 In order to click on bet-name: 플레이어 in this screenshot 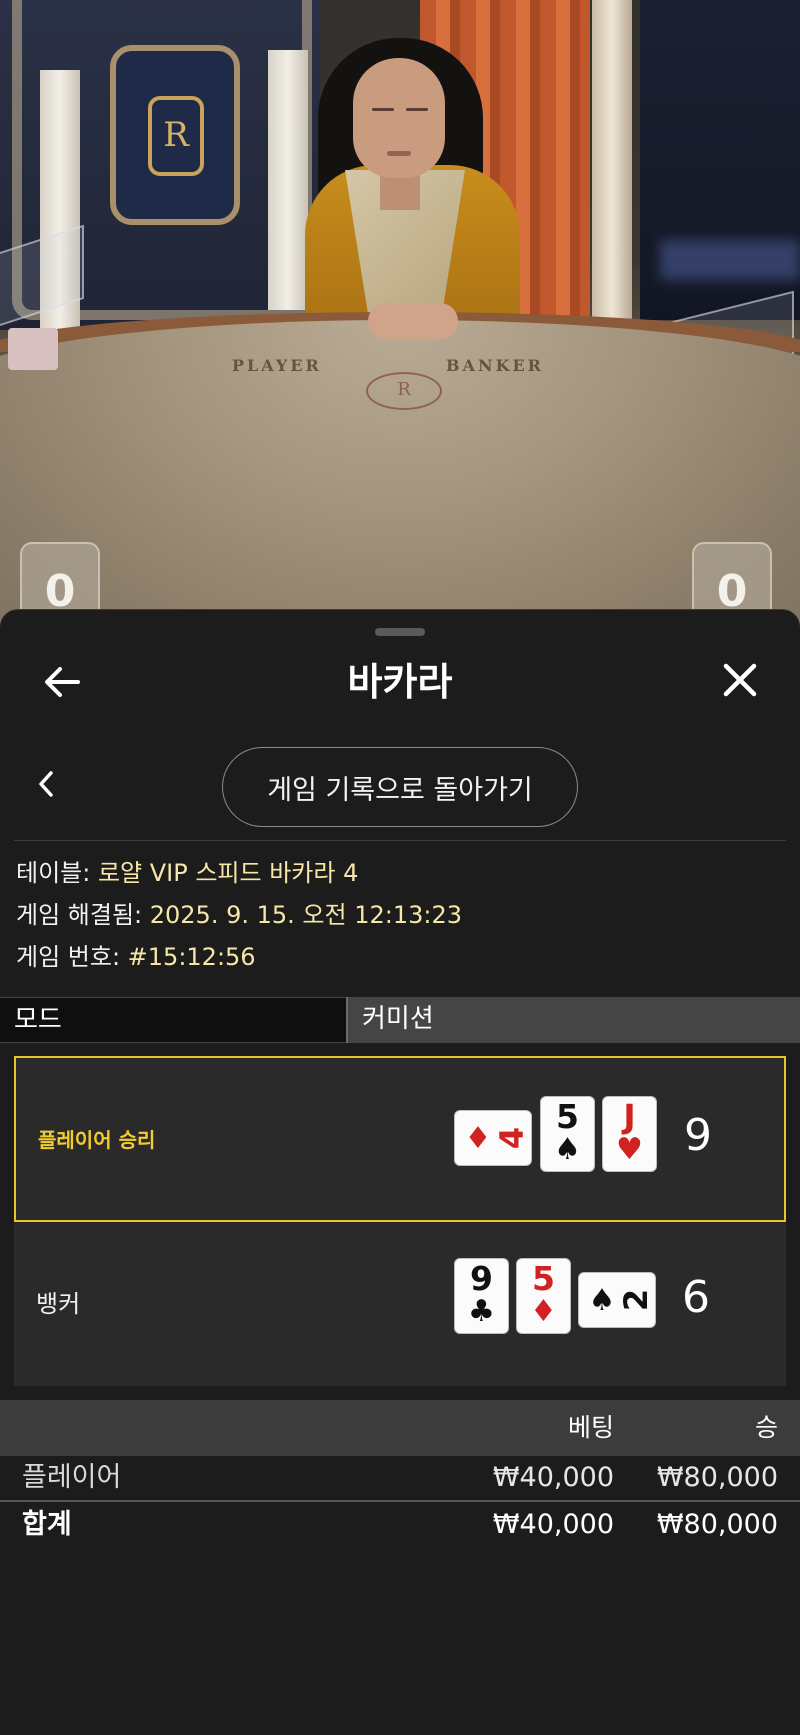, I will do `click(72, 1477)`.